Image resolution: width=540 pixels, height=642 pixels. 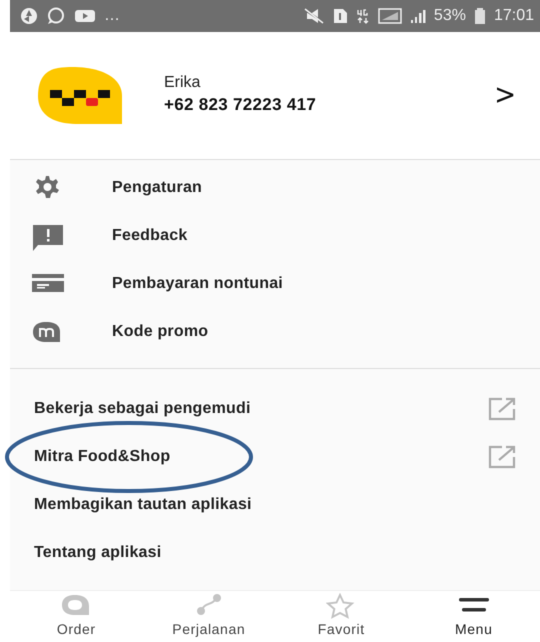 What do you see at coordinates (340, 16) in the screenshot?
I see `sim-card-icon` at bounding box center [340, 16].